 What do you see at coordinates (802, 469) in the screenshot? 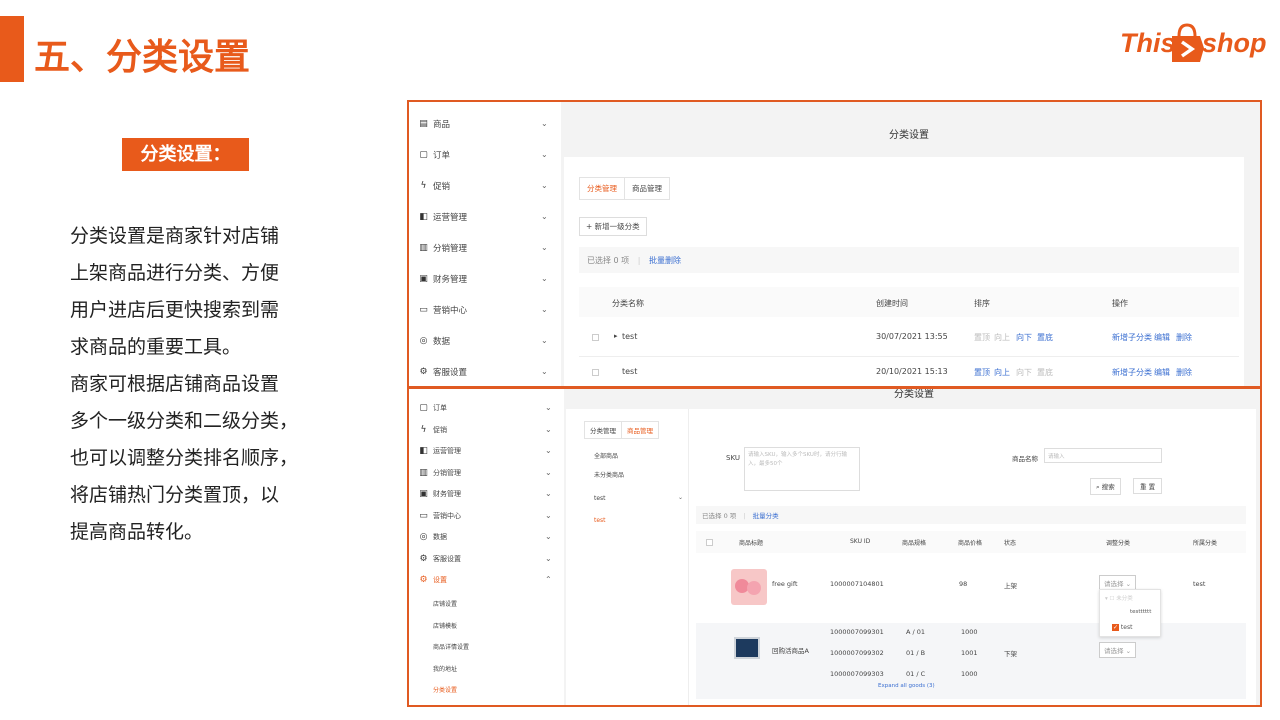
I see `sku-textarea: 请输入SKU，输入多个SKU时，请分行输入，最多50个` at bounding box center [802, 469].